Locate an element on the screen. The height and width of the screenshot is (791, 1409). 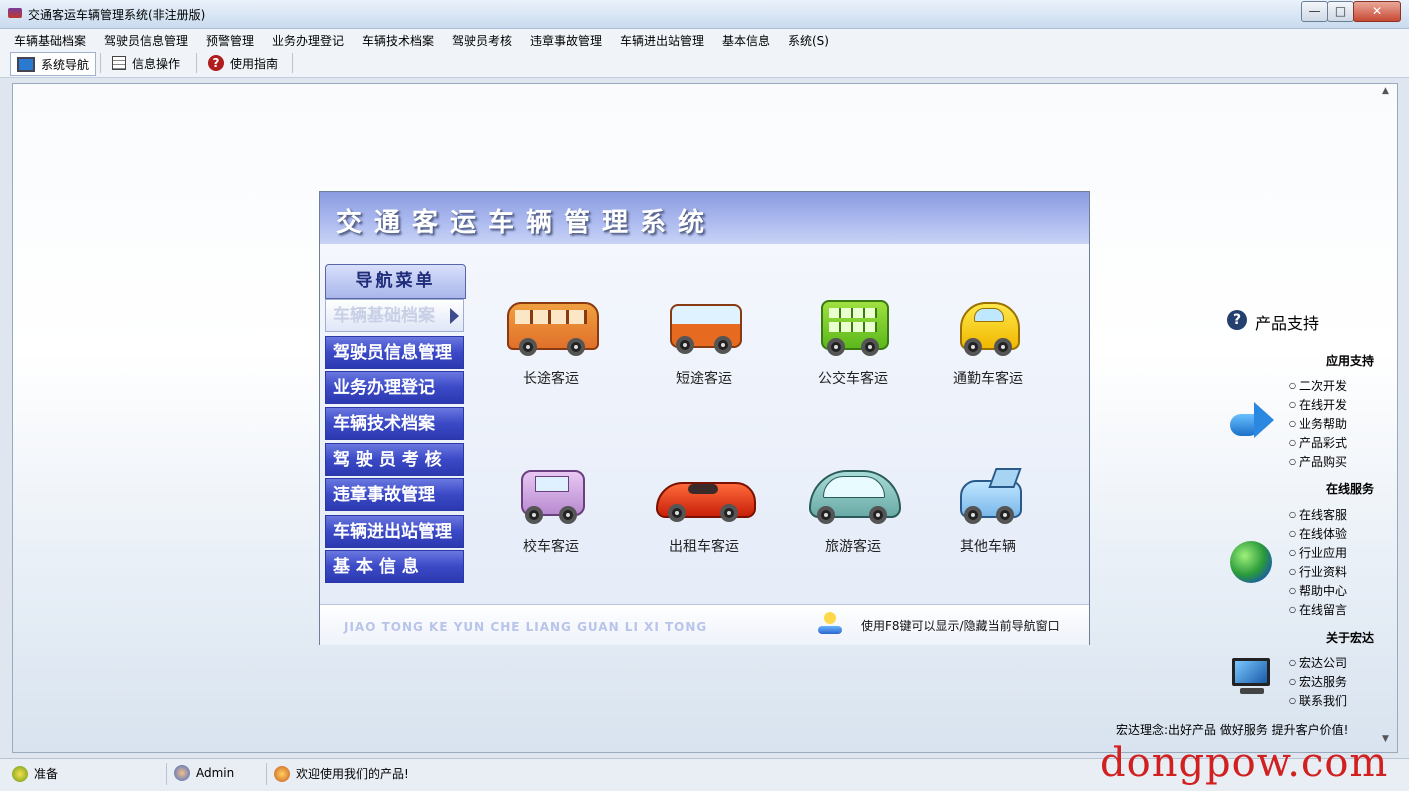
title-bar: 交通客运车辆管理系统(非注册版) — □ ✕ is located at coordinates (704, 14).